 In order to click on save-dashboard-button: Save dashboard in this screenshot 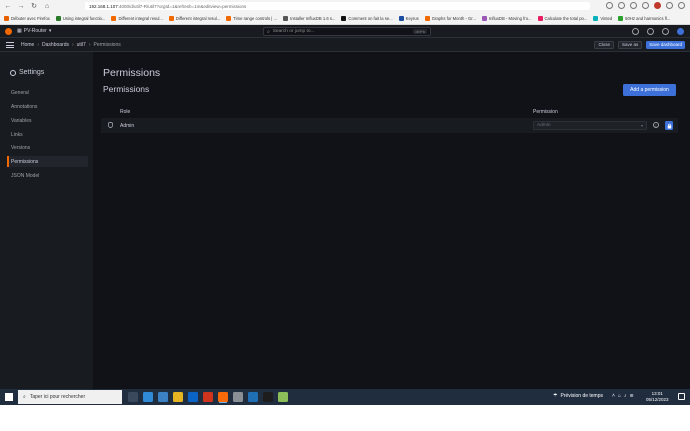, I will do `click(665, 44)`.